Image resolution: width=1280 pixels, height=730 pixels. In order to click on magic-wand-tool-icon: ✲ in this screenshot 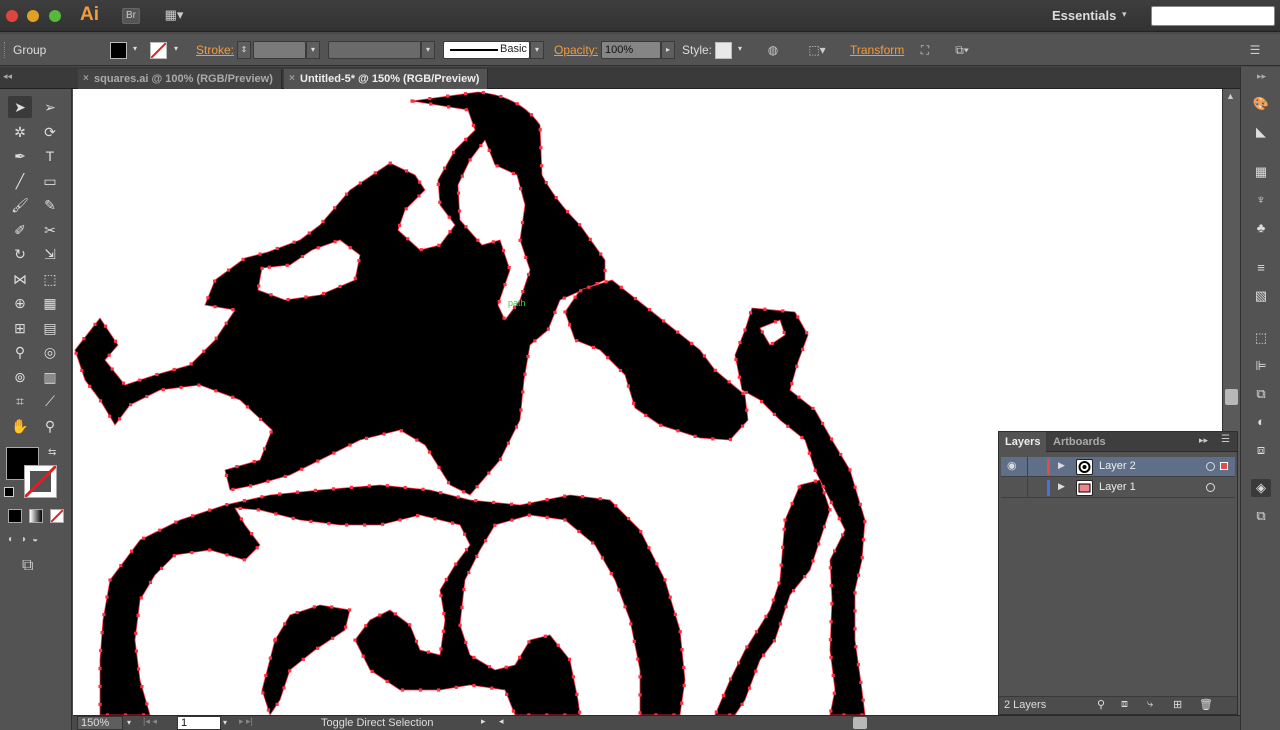, I will do `click(20, 132)`.